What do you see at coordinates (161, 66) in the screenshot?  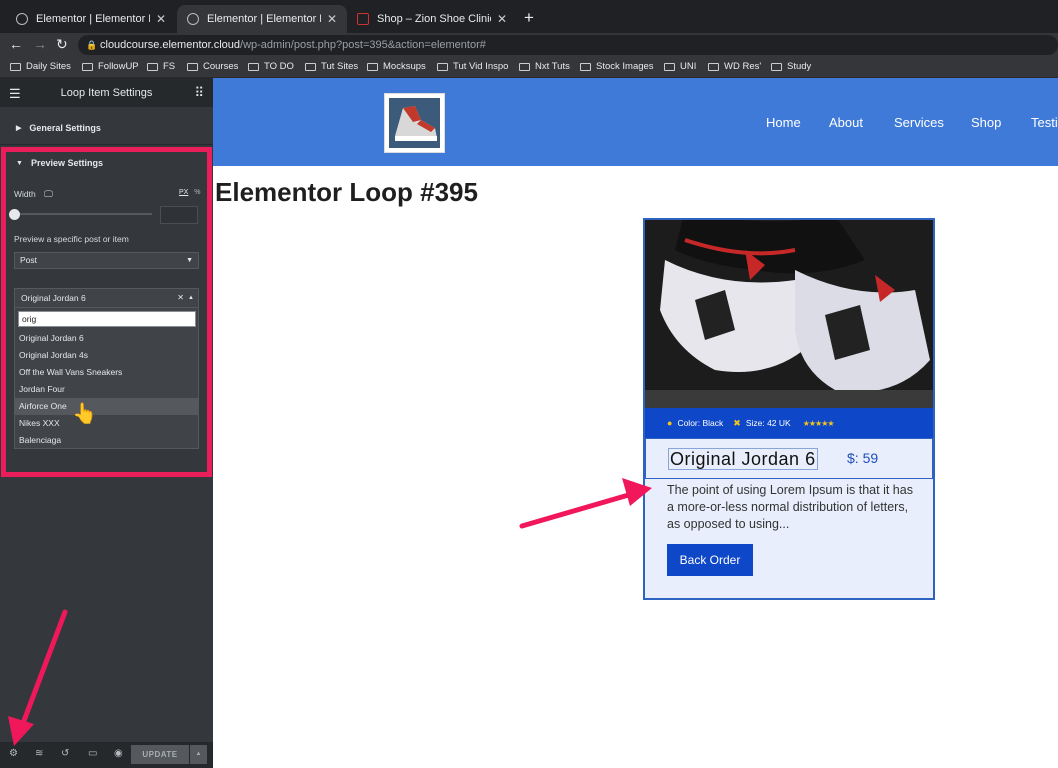 I see `bookmark-folder: FS` at bounding box center [161, 66].